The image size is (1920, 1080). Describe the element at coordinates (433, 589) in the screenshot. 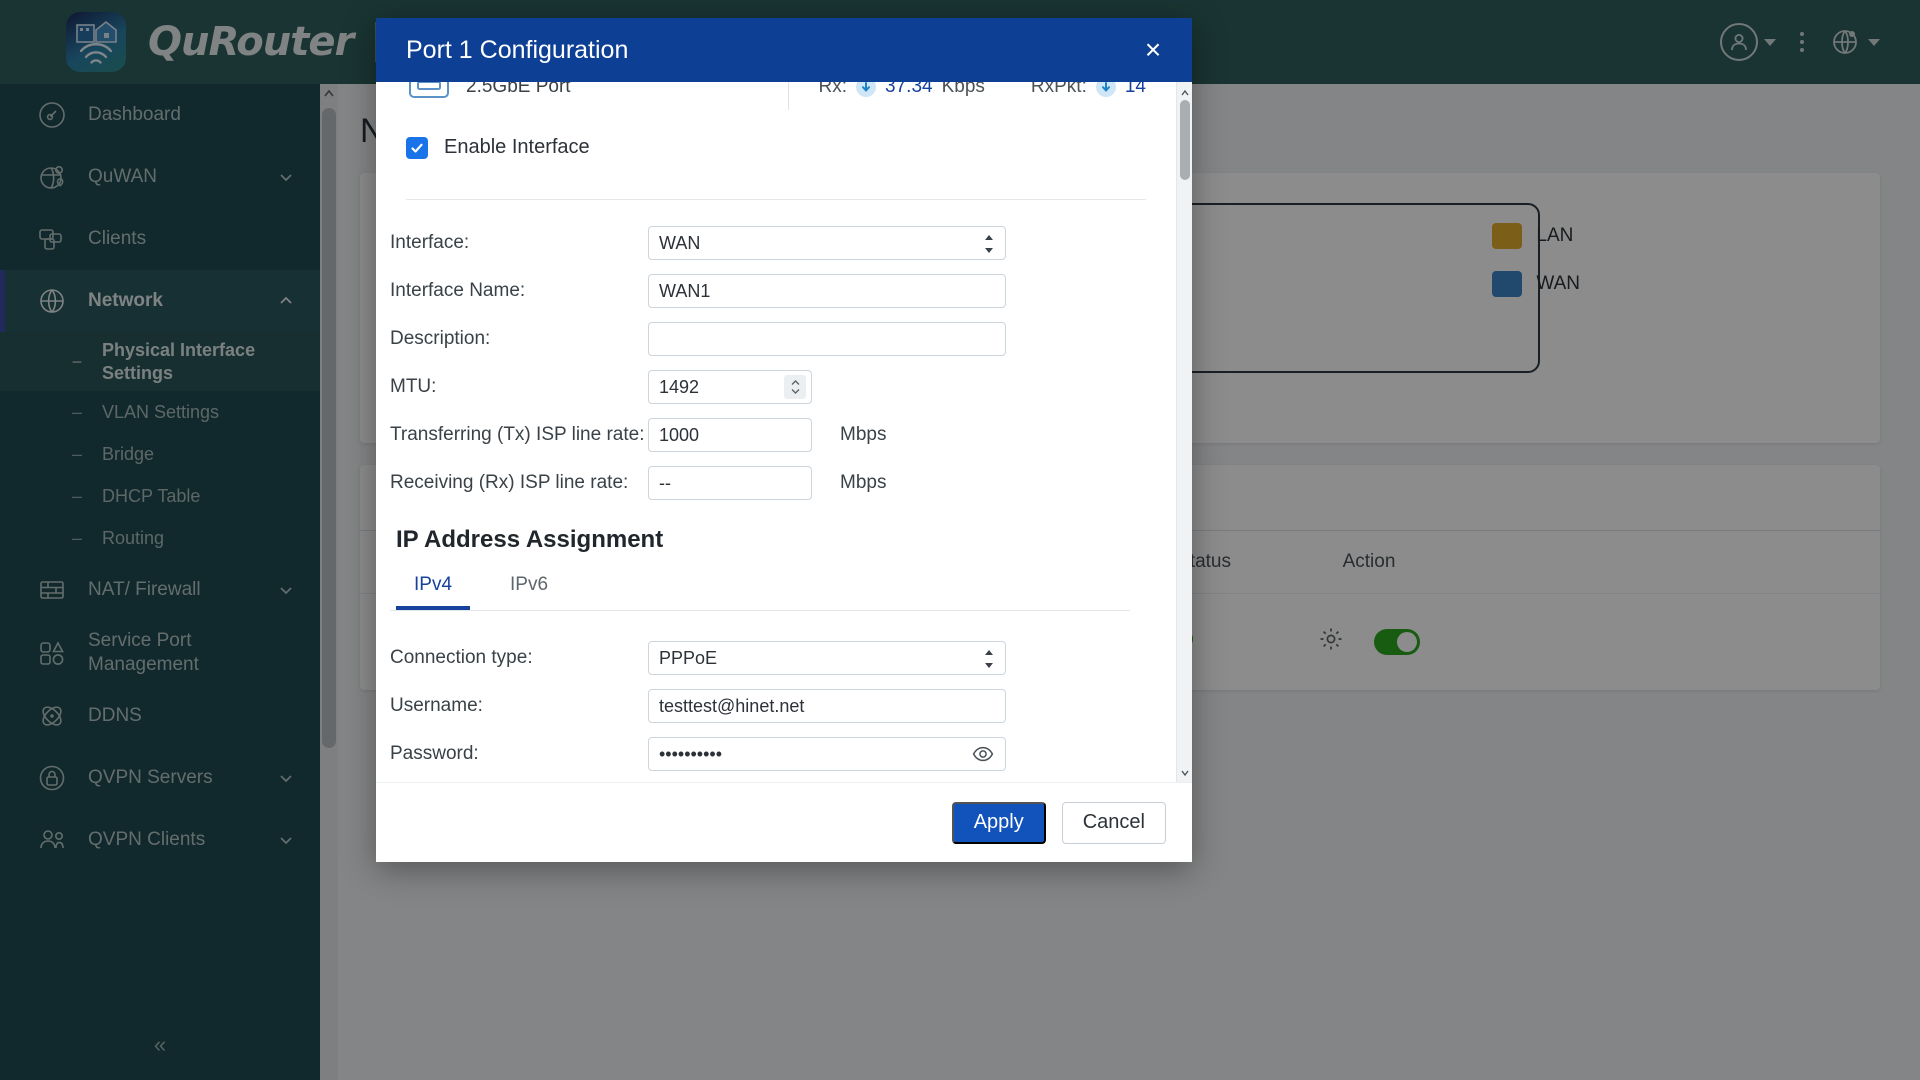

I see `tab-ipv4: IPv4` at that location.